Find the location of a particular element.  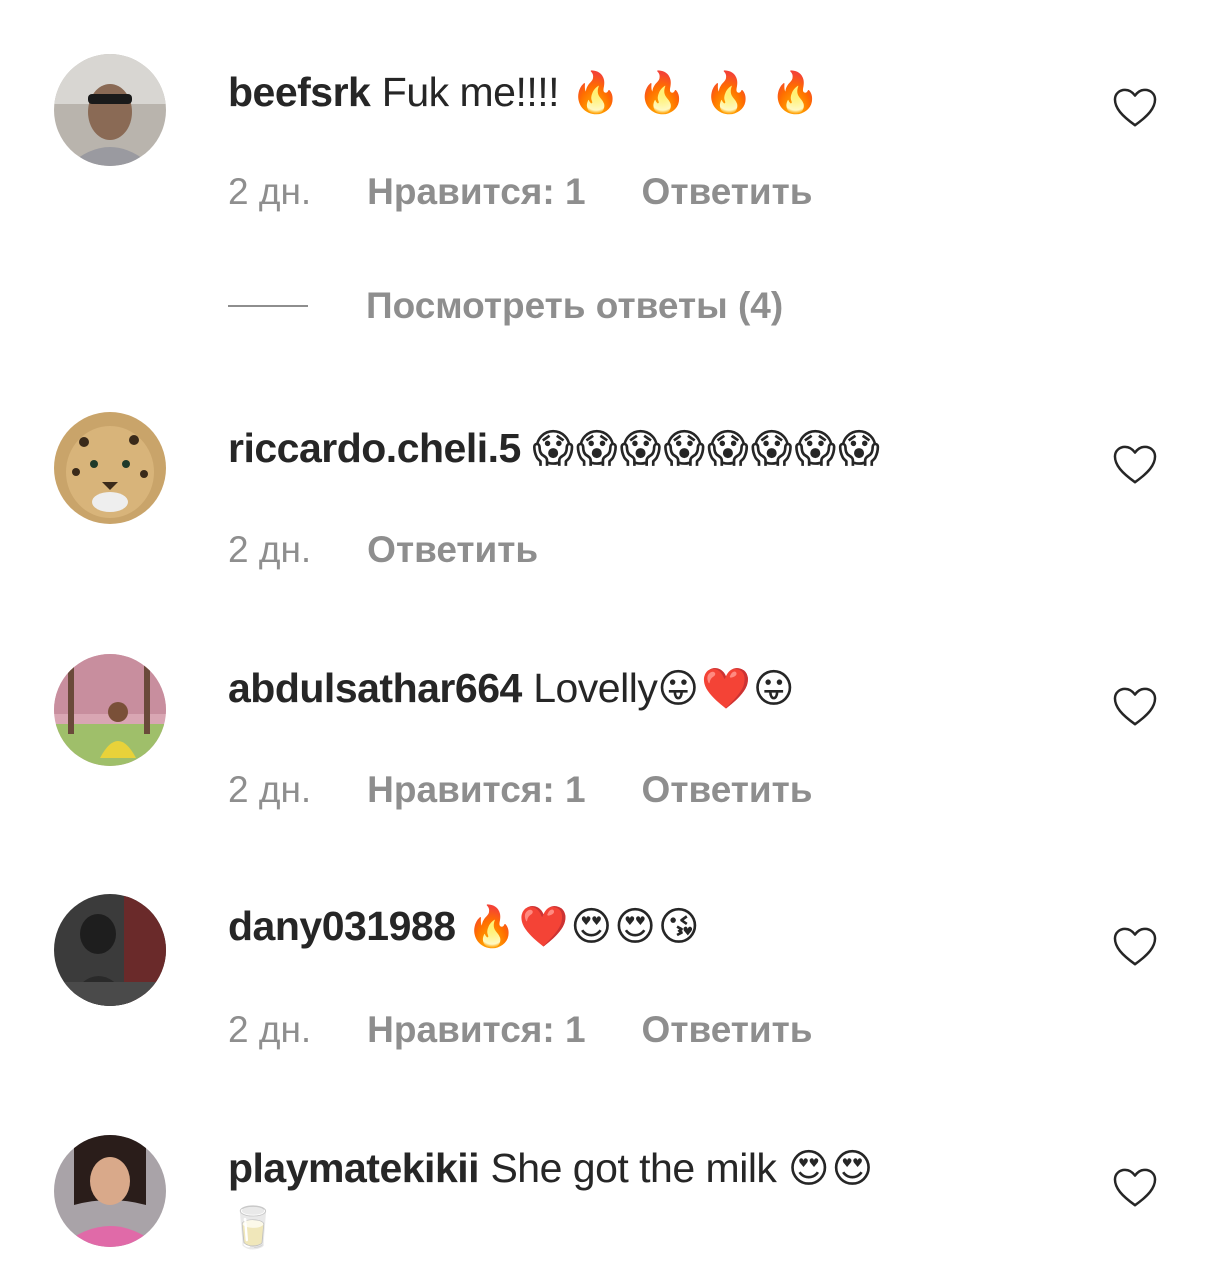

comment-text: dany031988 🔥❤️😍😍😘 is located at coordinates (659, 926).